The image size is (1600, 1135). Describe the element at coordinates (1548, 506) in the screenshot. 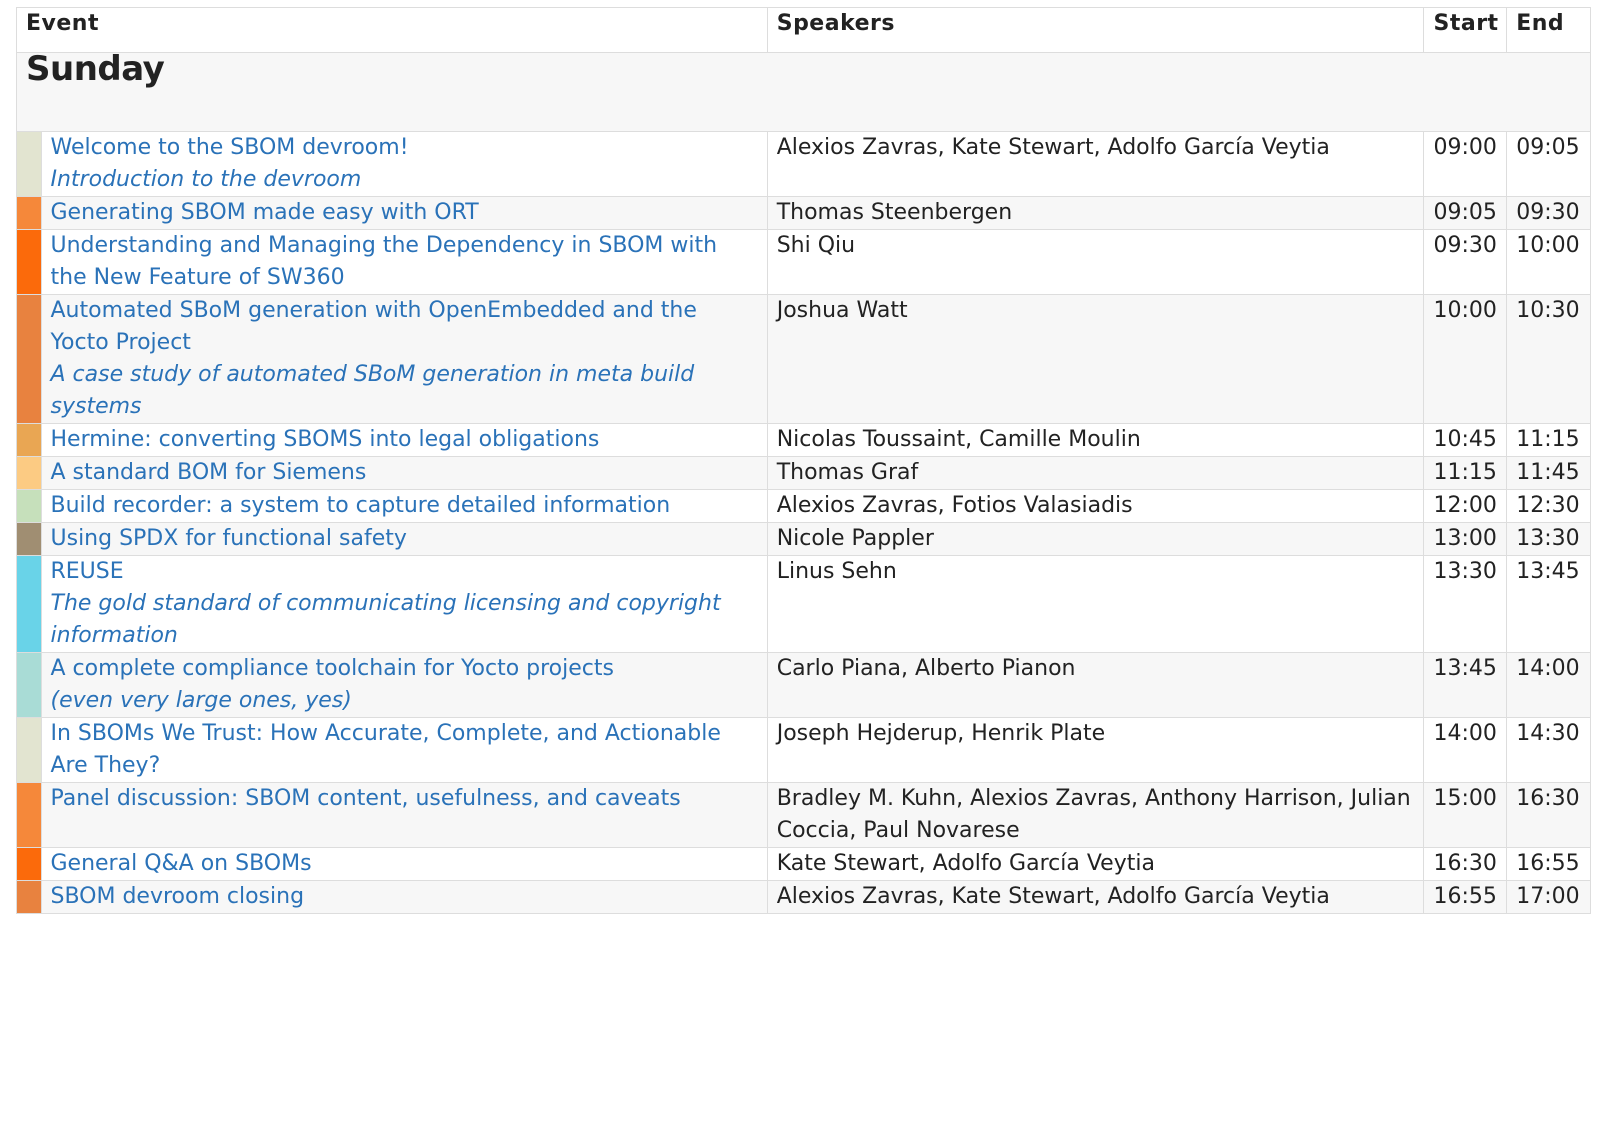

I see `end-time-cell: 12:30` at that location.